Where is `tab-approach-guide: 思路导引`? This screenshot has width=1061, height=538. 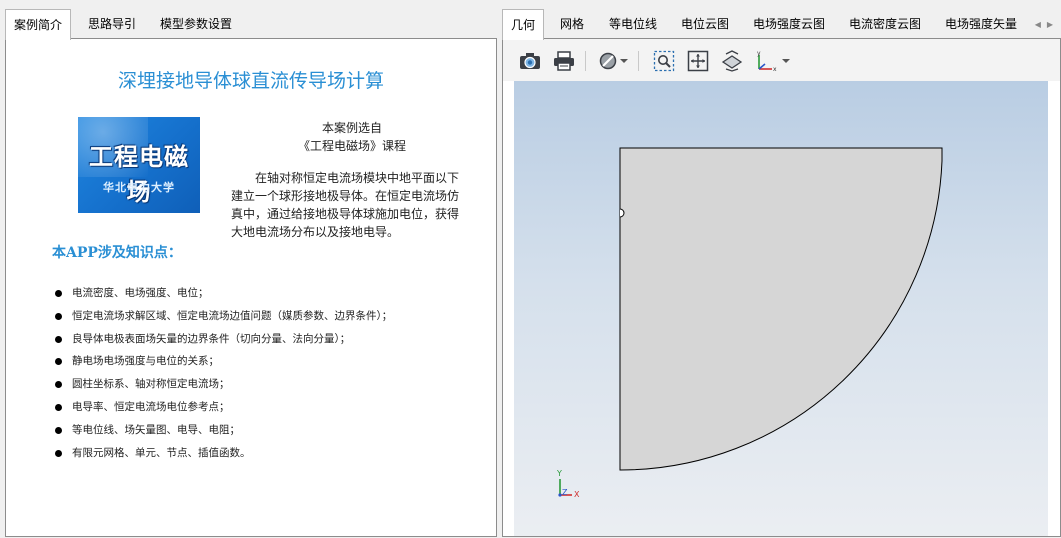
tab-approach-guide: 思路导引 is located at coordinates (112, 23).